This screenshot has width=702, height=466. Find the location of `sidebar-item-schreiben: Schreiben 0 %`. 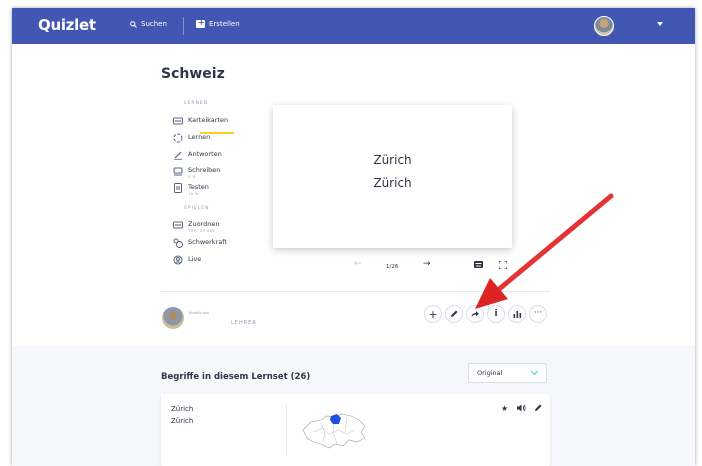

sidebar-item-schreiben: Schreiben 0 % is located at coordinates (196, 172).